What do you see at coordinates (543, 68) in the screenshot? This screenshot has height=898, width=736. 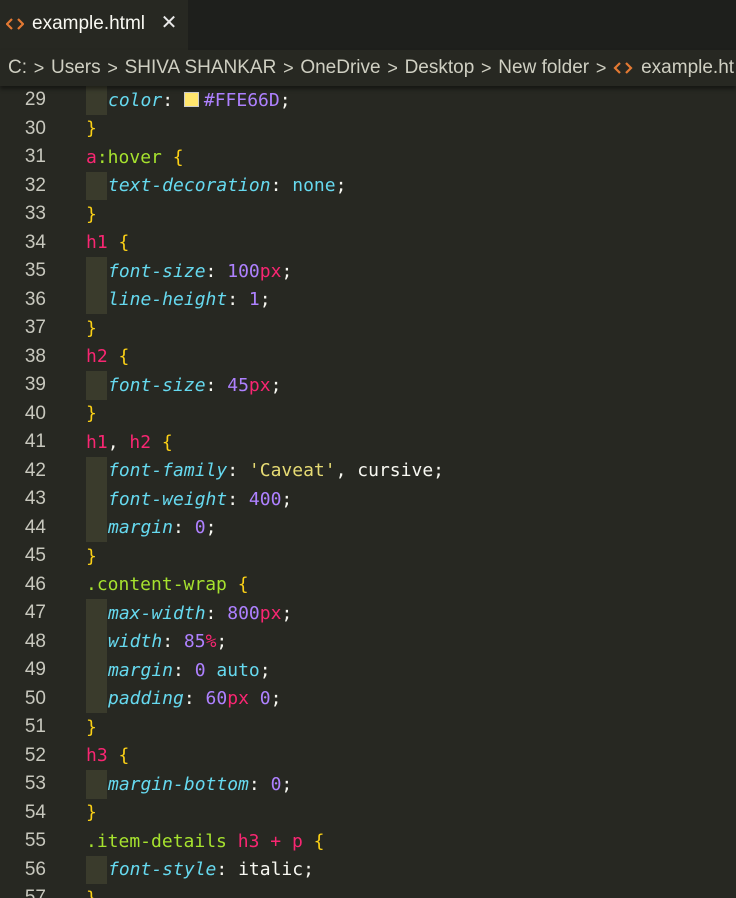 I see `breadcrumb-item: New folder` at bounding box center [543, 68].